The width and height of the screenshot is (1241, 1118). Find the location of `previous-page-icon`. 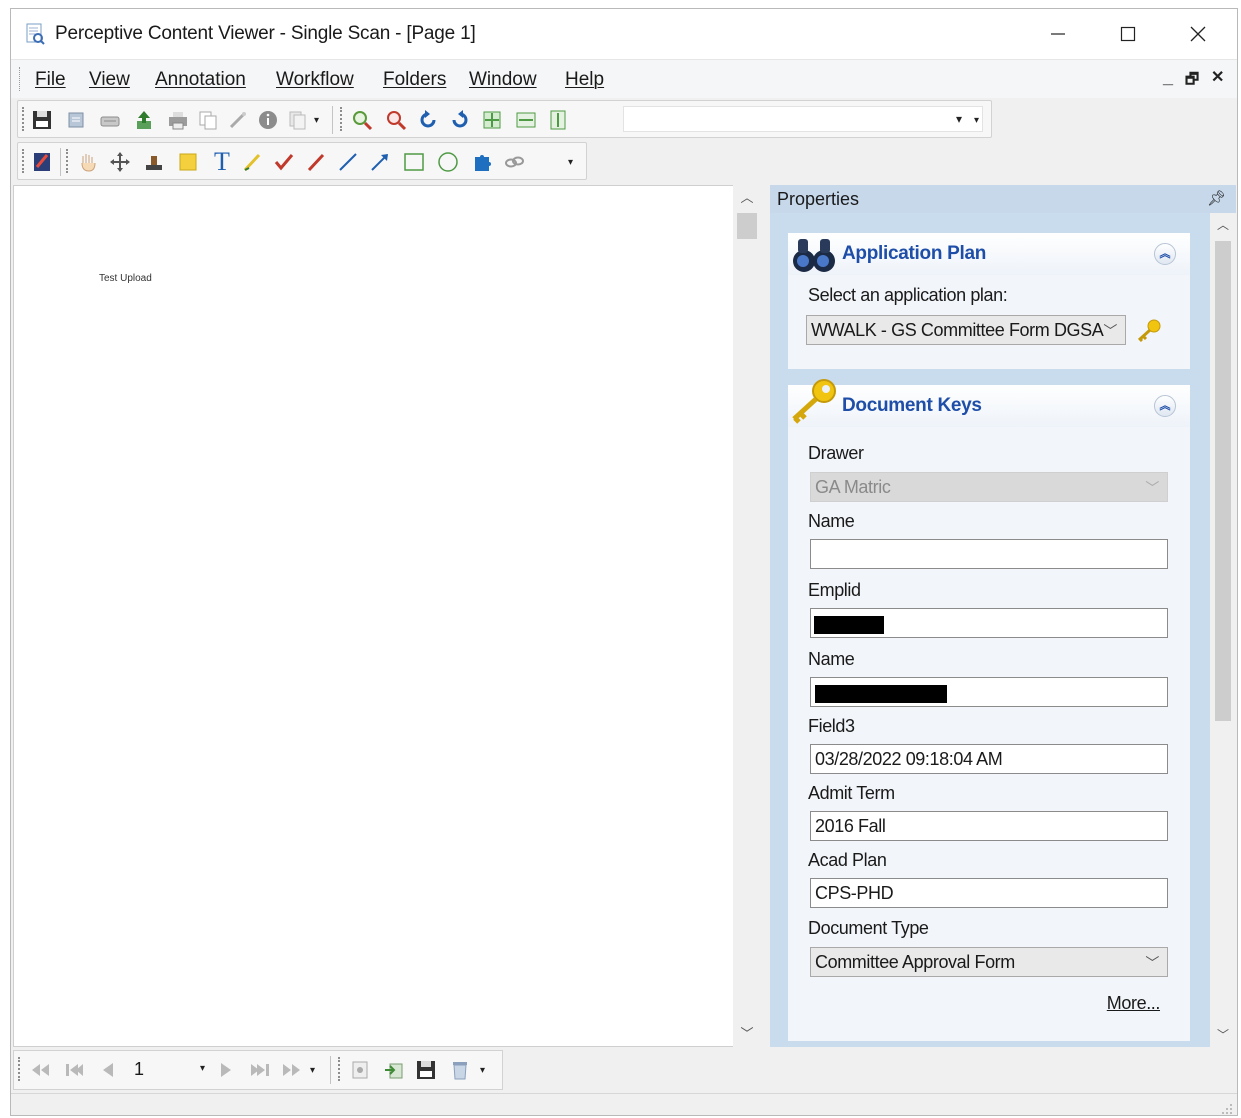

previous-page-icon is located at coordinates (108, 1070).